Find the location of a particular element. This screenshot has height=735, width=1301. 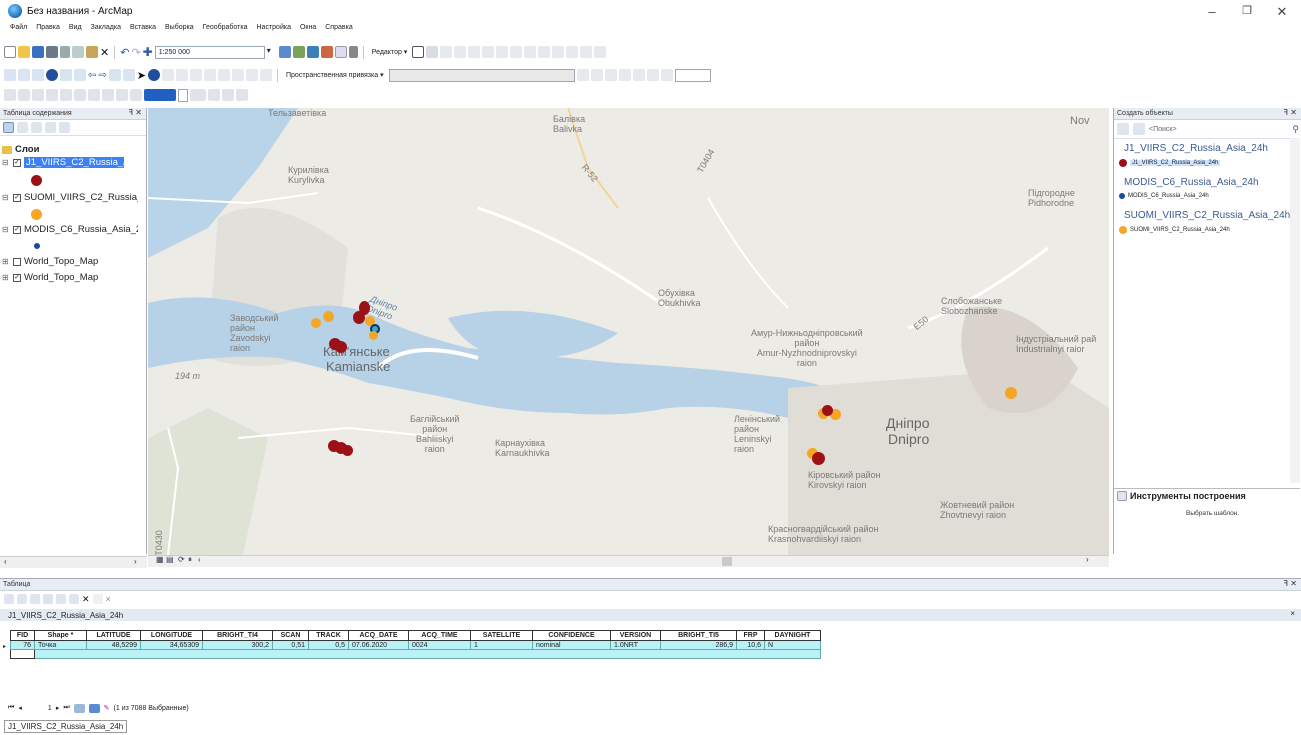

related-tables-icon is located at coordinates (22, 599).